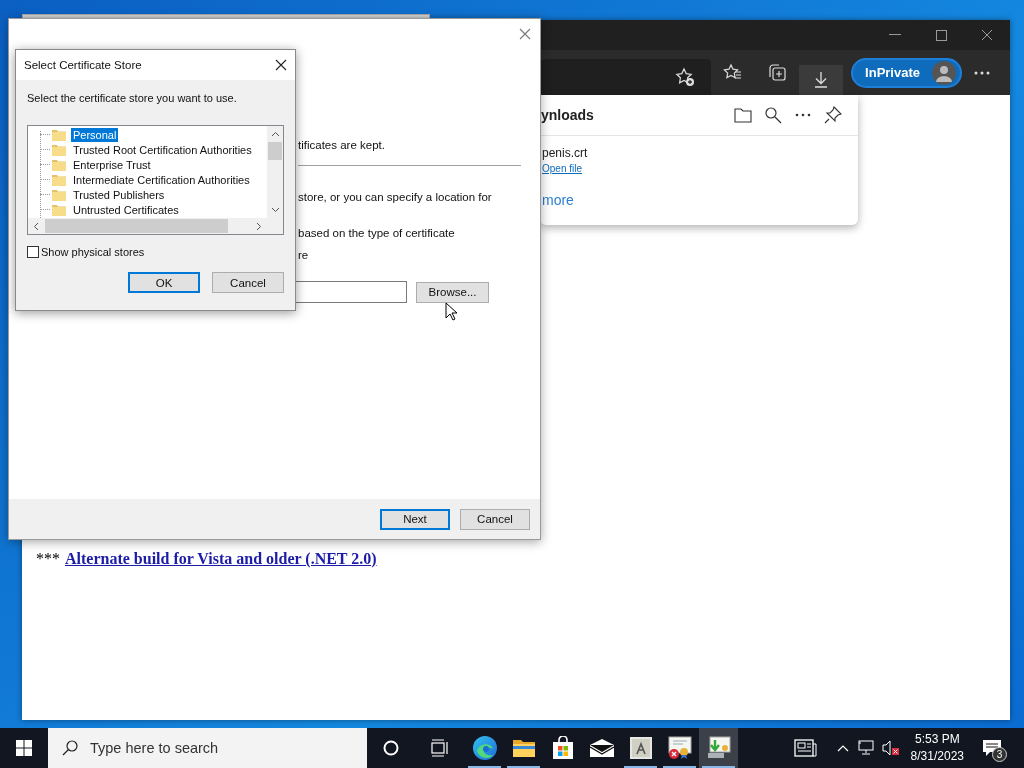  Describe the element at coordinates (562, 748) in the screenshot. I see `shopping-bag-icon` at that location.